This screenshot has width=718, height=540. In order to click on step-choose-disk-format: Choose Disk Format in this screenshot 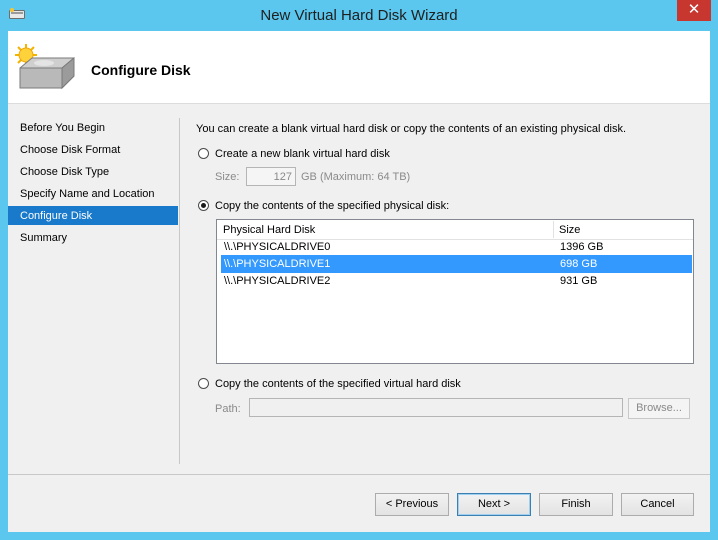, I will do `click(70, 150)`.